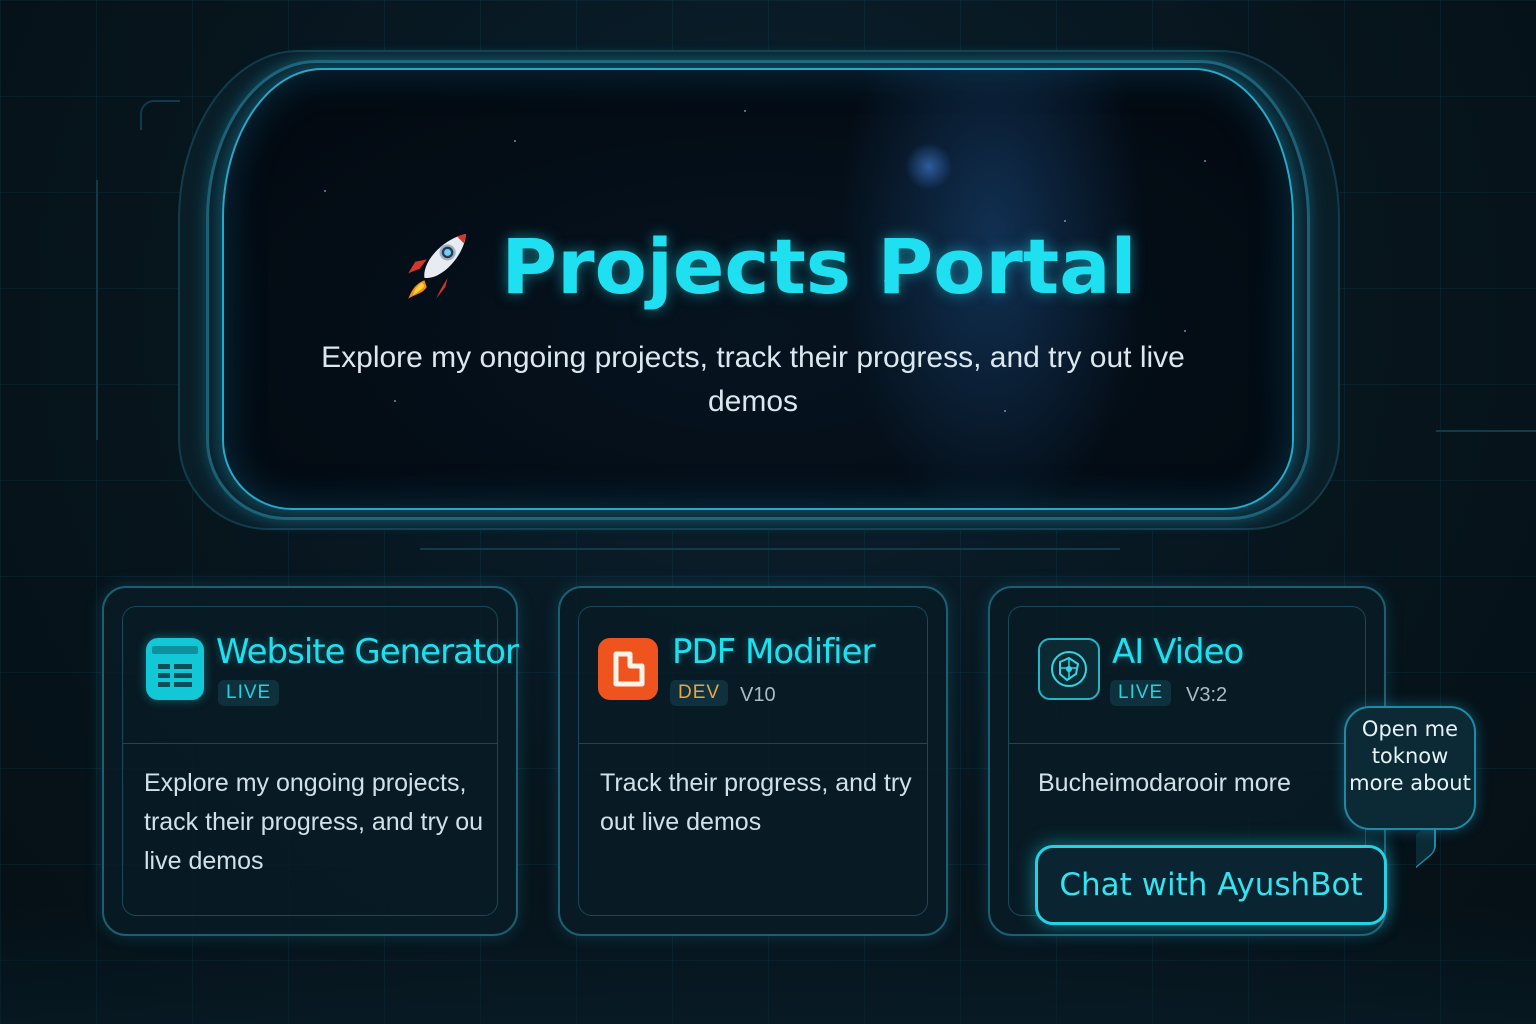 The width and height of the screenshot is (1536, 1024). I want to click on rocket-icon, so click(437, 266).